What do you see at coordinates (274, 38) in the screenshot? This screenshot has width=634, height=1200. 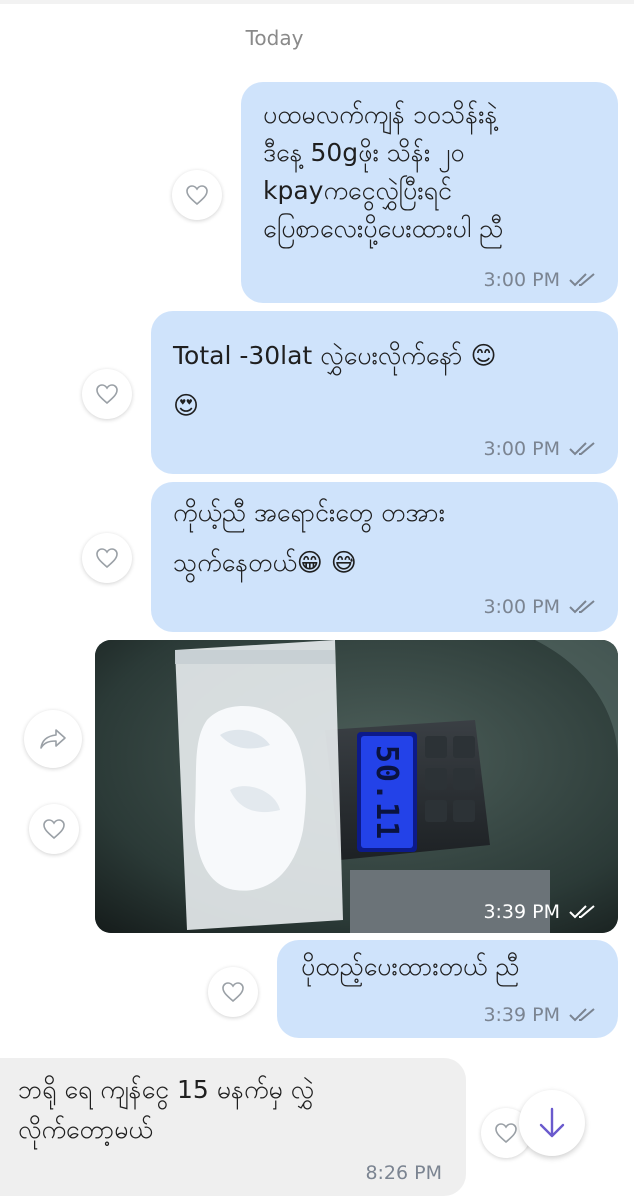 I see `date-separator: Today` at bounding box center [274, 38].